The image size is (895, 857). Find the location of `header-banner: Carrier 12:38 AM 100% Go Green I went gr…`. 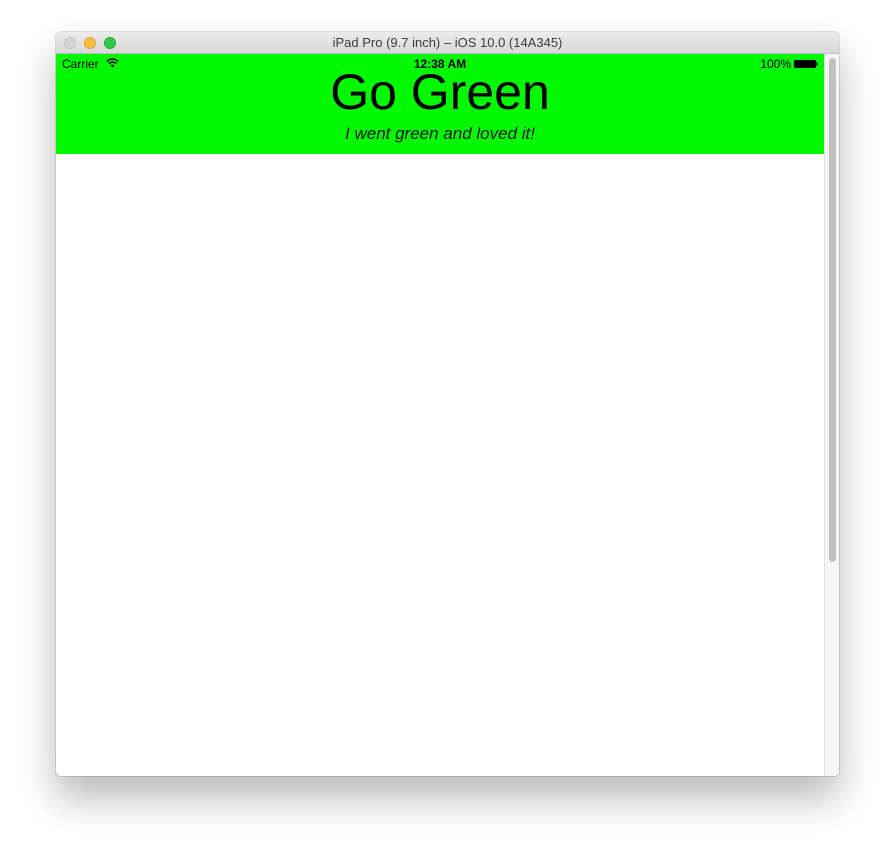

header-banner: Carrier 12:38 AM 100% Go Green I went gr… is located at coordinates (440, 104).